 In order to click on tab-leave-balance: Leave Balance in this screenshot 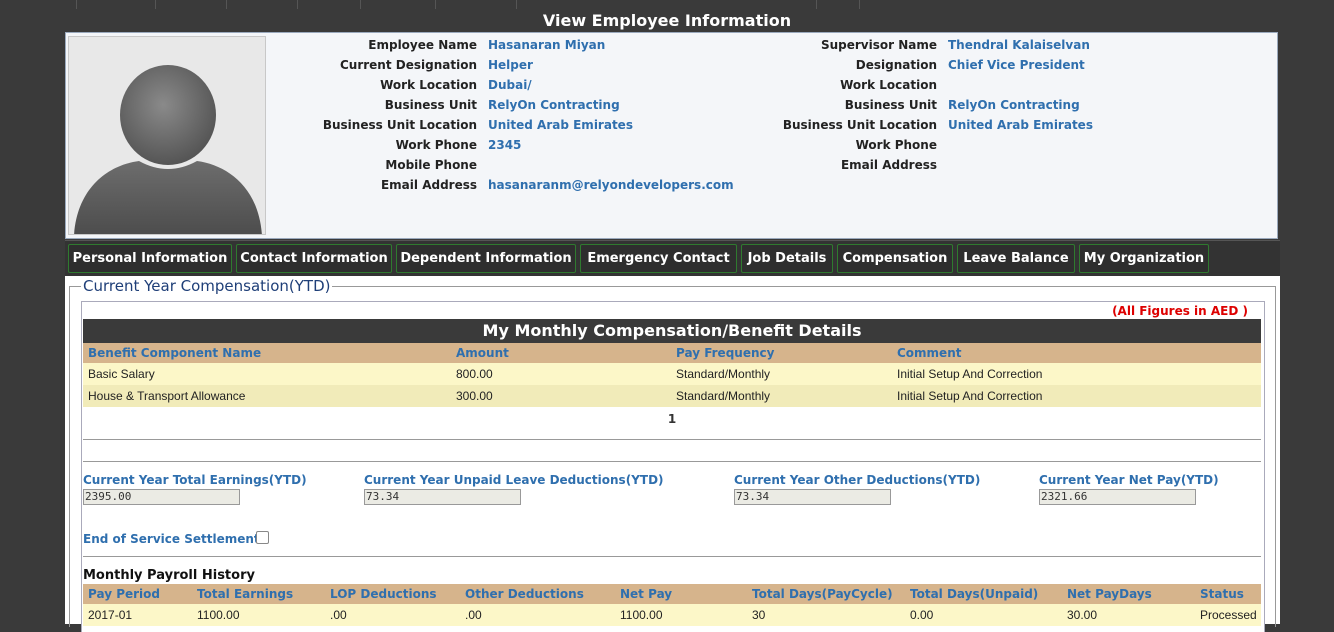, I will do `click(1016, 258)`.